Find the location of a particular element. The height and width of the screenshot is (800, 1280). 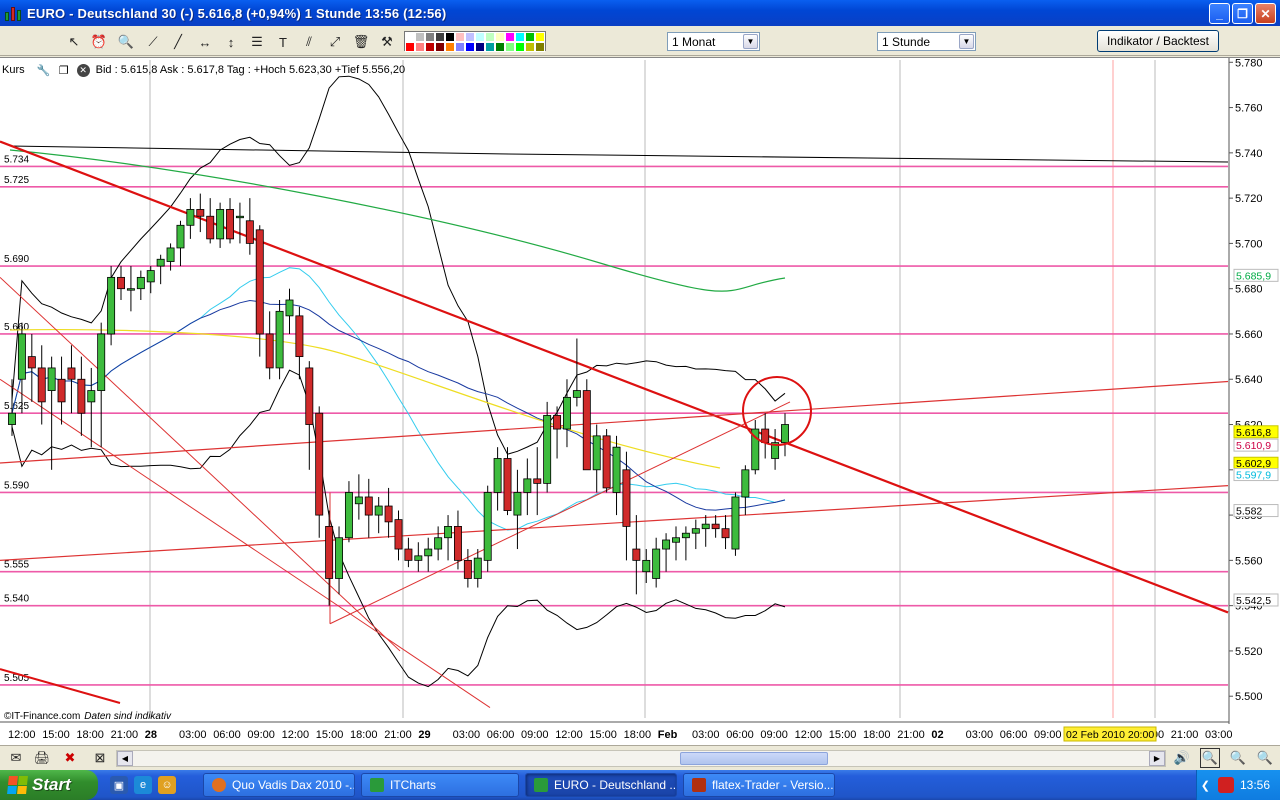

x-tick-label: 15:00 is located at coordinates (603, 735).